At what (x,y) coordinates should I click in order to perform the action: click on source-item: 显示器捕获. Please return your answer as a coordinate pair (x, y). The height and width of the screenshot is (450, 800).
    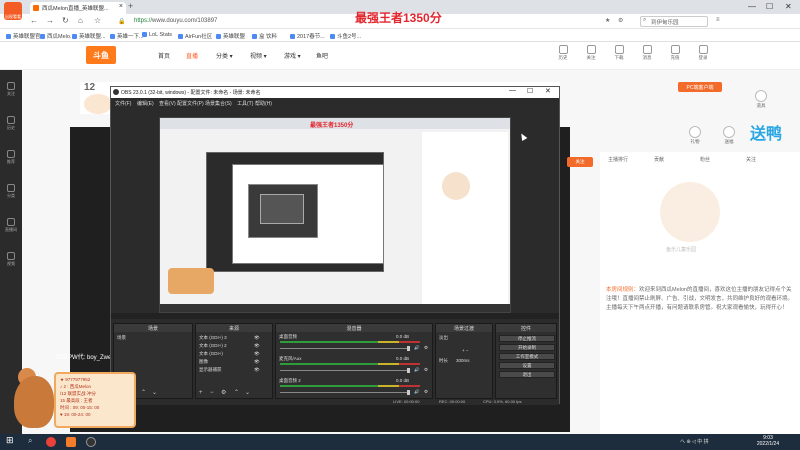
    Looking at the image, I should click on (210, 370).